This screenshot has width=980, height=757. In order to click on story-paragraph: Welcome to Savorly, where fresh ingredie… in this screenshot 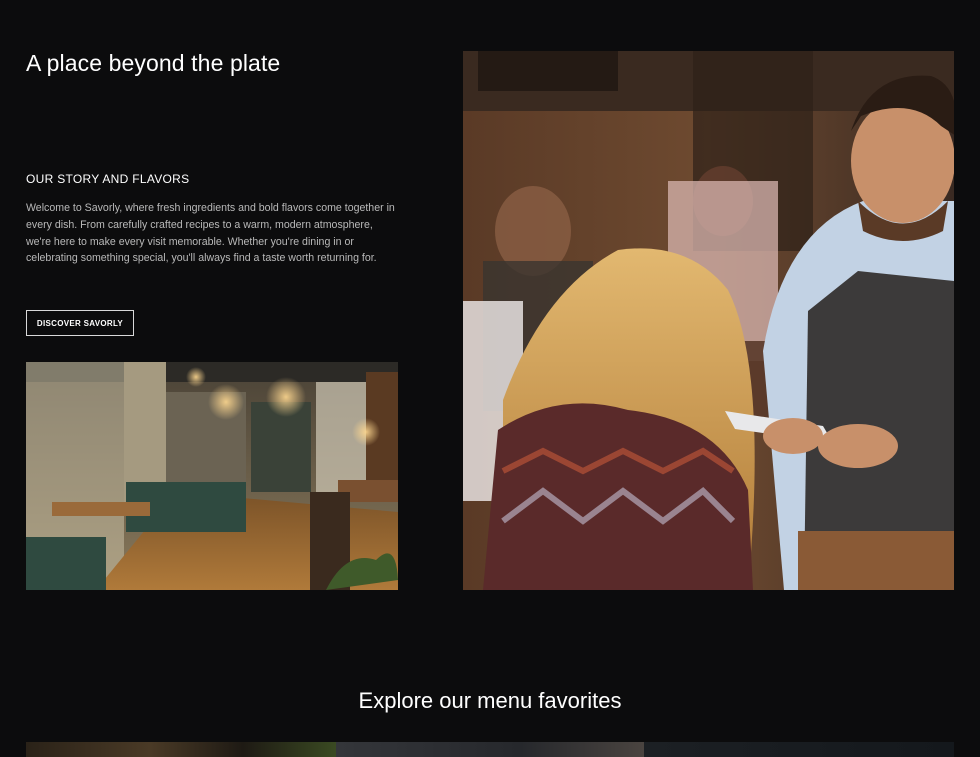, I will do `click(210, 233)`.